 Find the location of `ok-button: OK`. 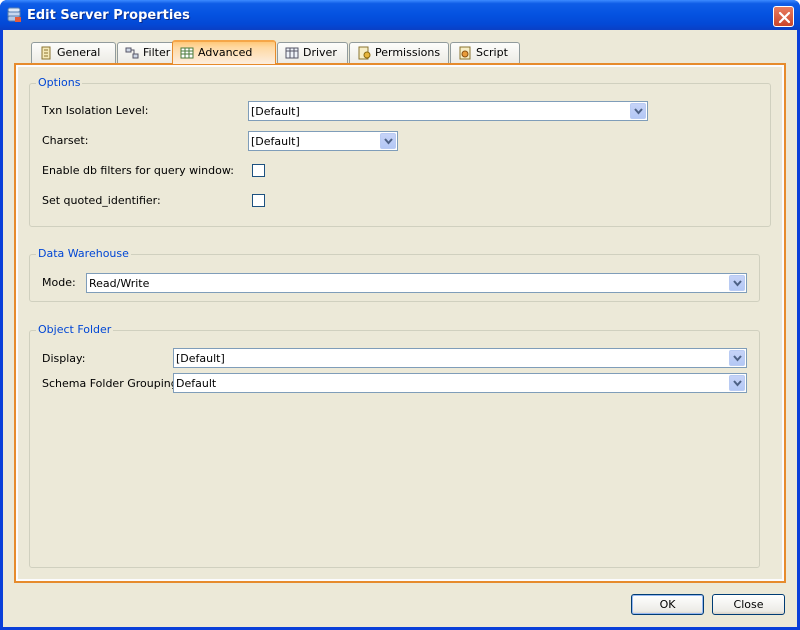

ok-button: OK is located at coordinates (667, 604).